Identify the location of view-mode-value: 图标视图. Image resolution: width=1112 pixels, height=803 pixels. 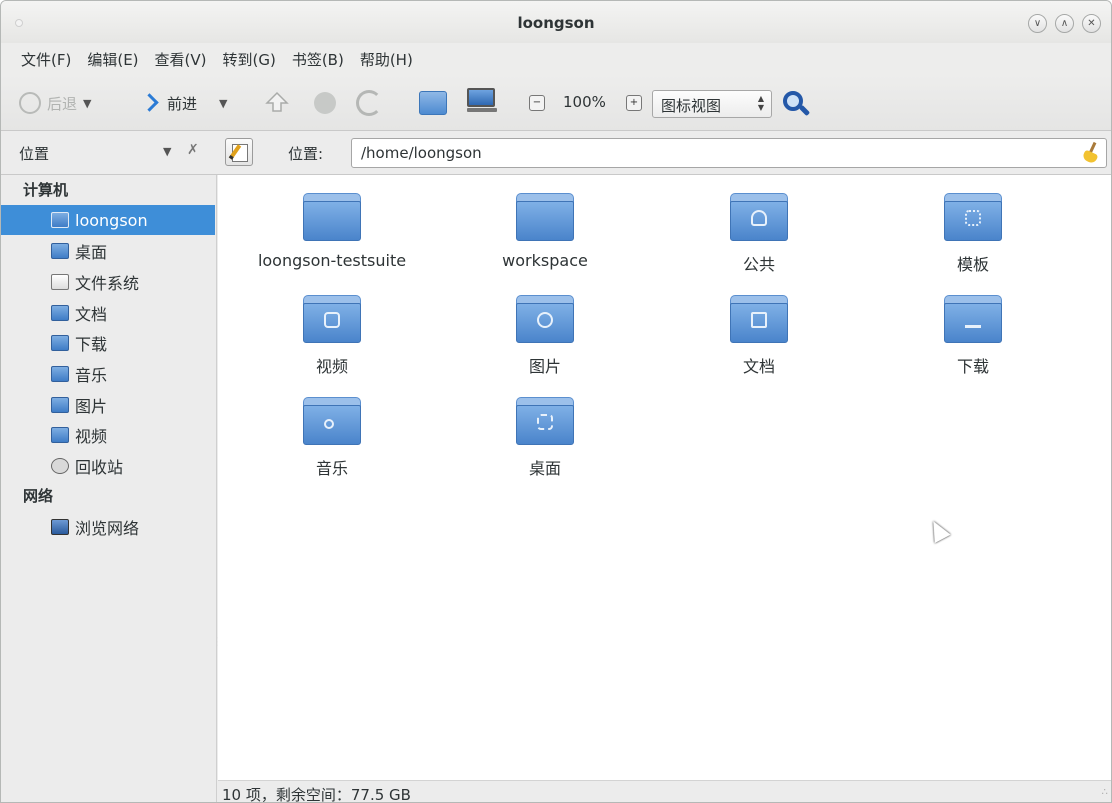
(691, 106).